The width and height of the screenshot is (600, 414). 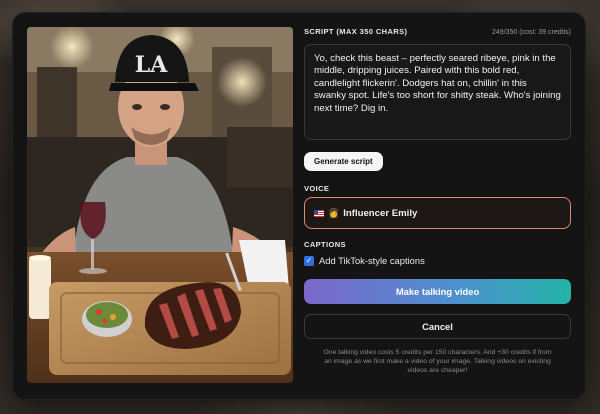 I want to click on voice-selected-value: Influencer Emily, so click(x=380, y=213).